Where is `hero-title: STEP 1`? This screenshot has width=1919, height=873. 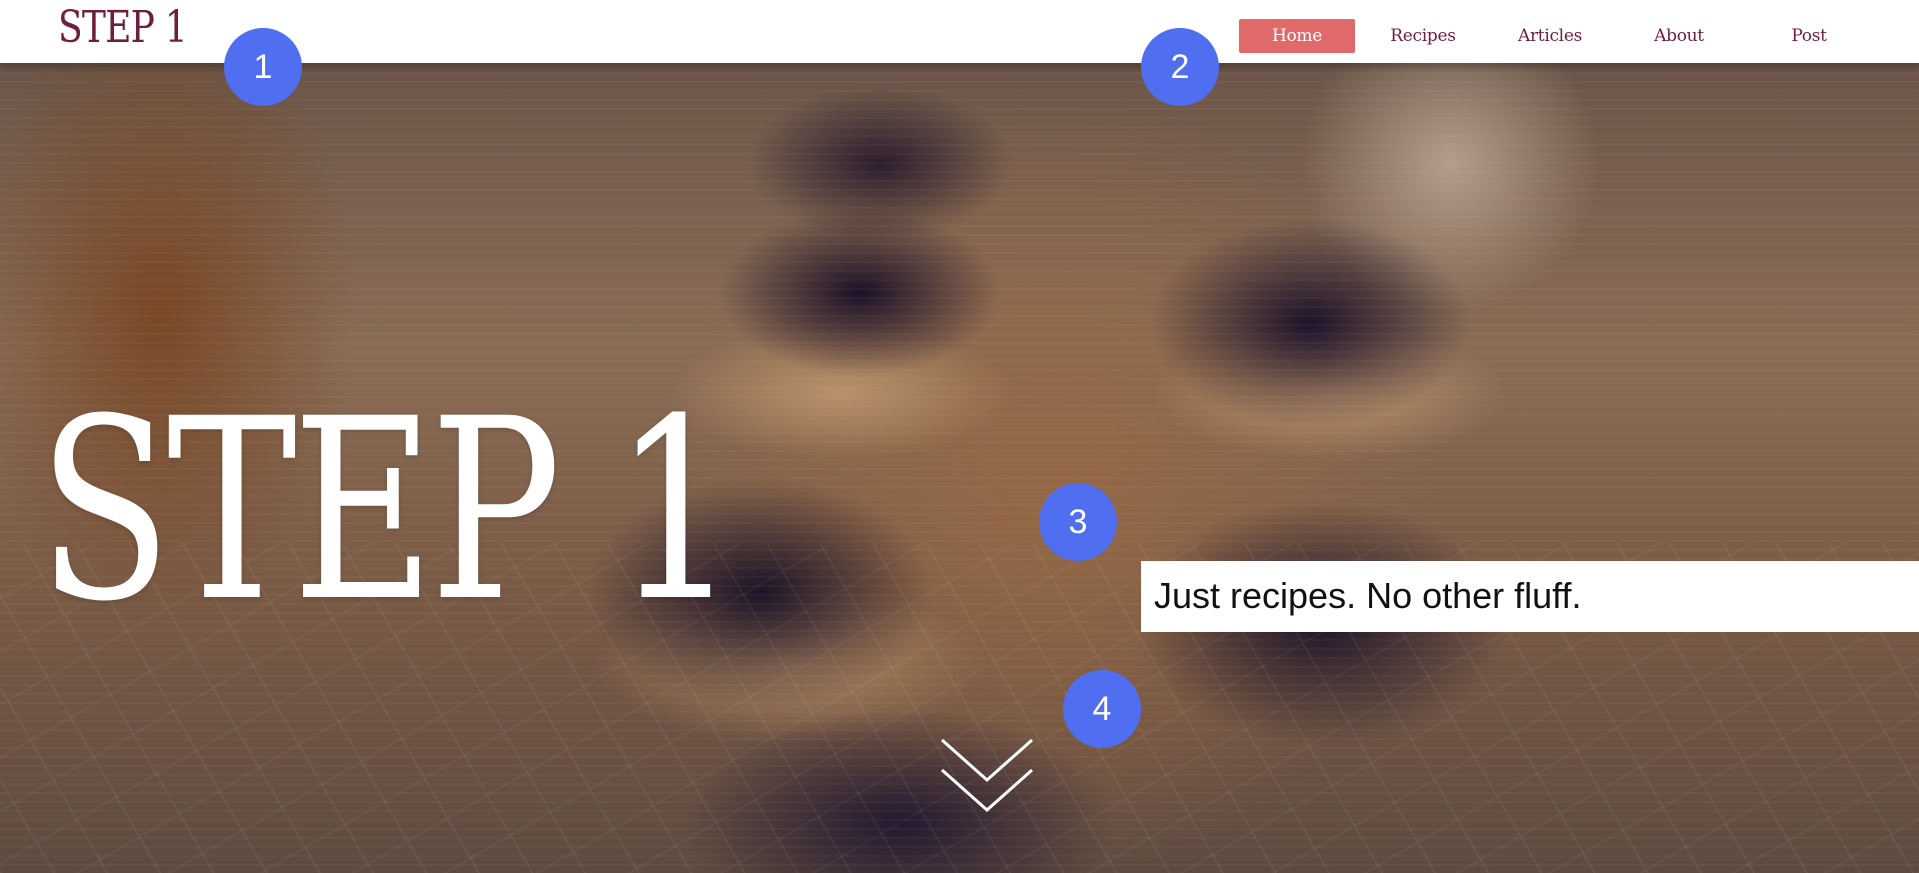
hero-title: STEP 1 is located at coordinates (388, 510).